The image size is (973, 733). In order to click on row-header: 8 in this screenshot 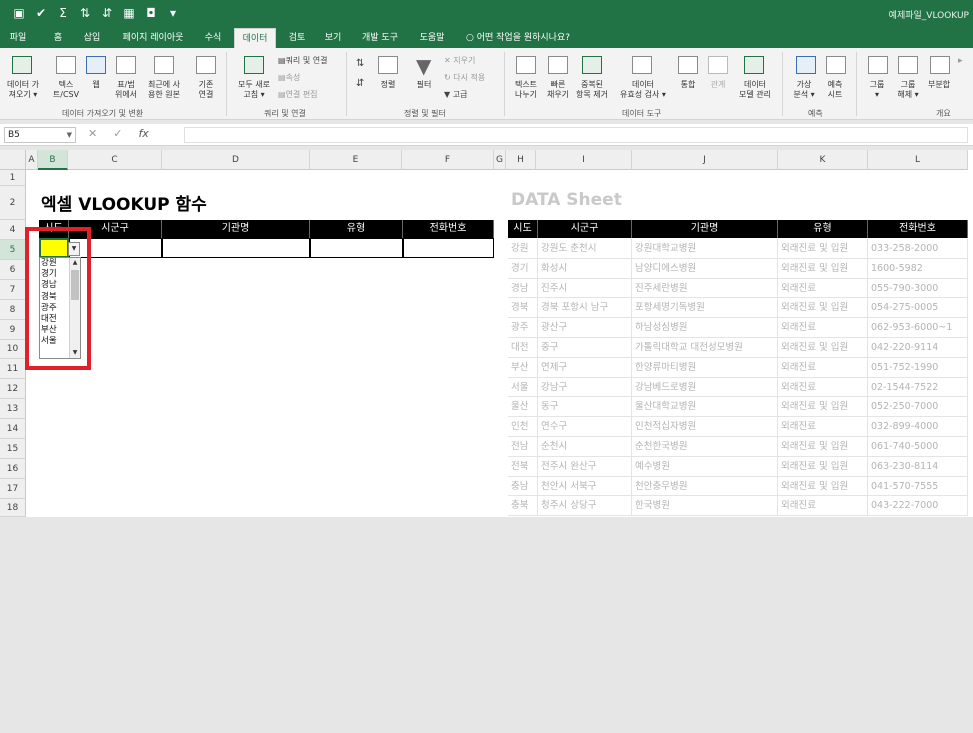, I will do `click(13, 310)`.